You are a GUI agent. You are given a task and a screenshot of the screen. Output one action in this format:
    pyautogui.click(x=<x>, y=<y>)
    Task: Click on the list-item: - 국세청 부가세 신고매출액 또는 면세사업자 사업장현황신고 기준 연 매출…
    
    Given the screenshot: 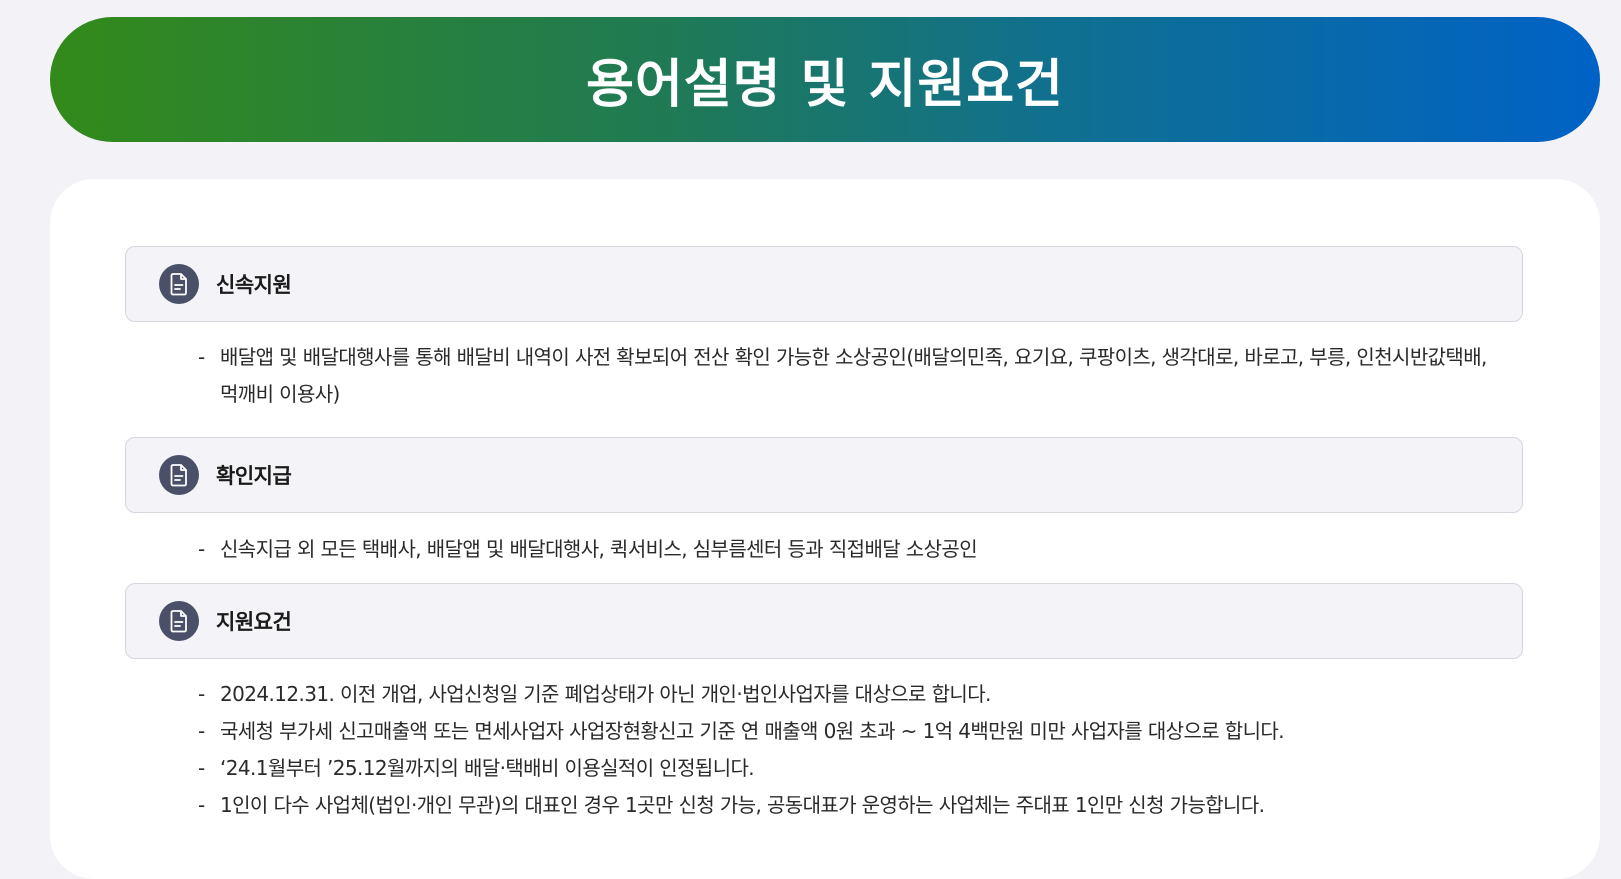 What is the action you would take?
    pyautogui.click(x=843, y=731)
    